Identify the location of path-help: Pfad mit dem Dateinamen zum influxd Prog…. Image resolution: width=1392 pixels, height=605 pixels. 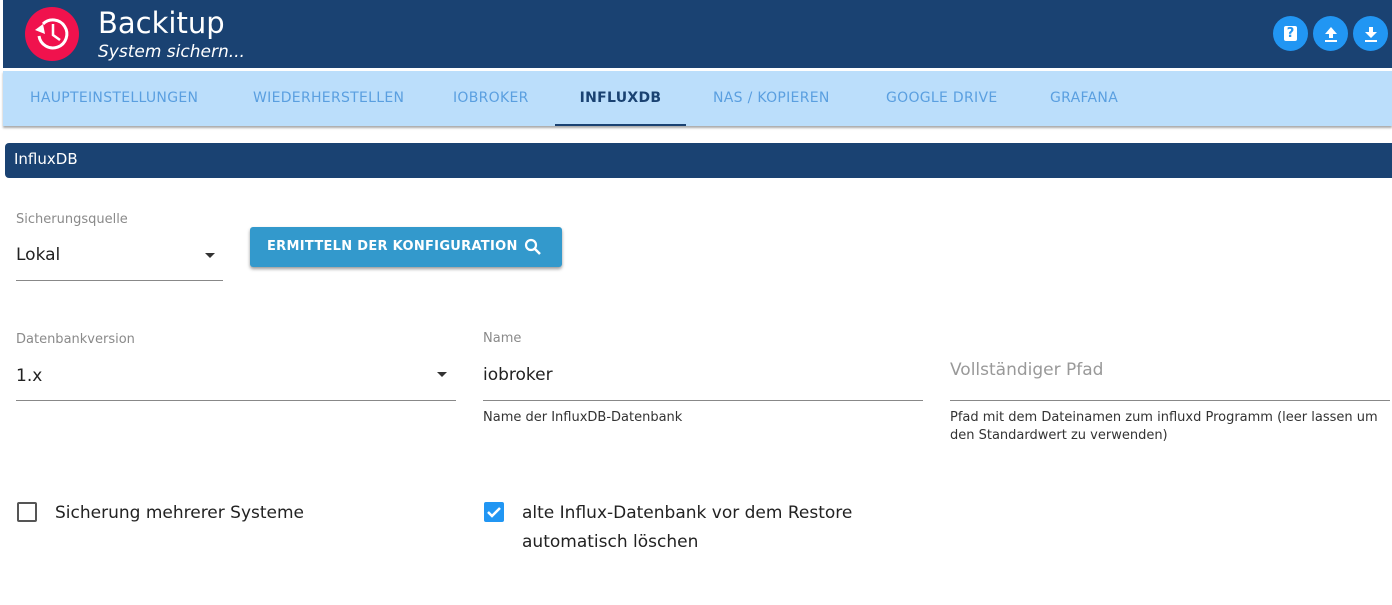
(1164, 426).